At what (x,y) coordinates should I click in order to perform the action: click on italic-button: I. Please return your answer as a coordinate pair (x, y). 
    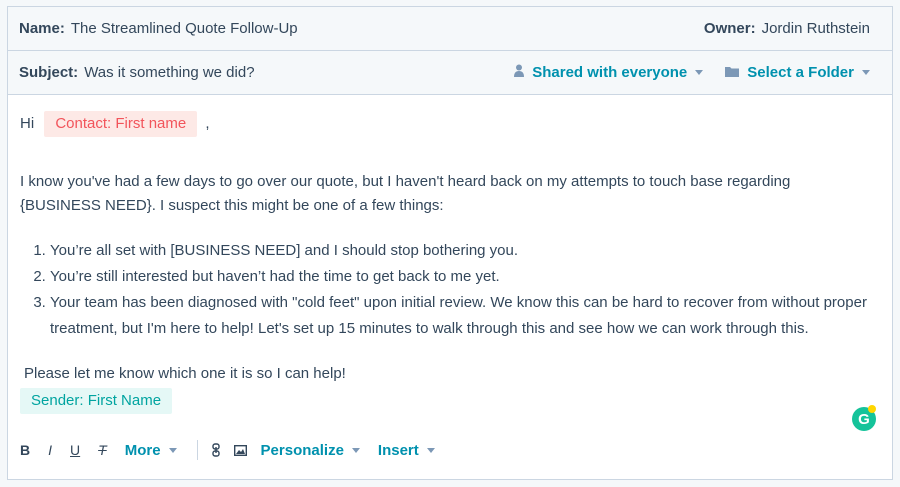
    Looking at the image, I should click on (50, 450).